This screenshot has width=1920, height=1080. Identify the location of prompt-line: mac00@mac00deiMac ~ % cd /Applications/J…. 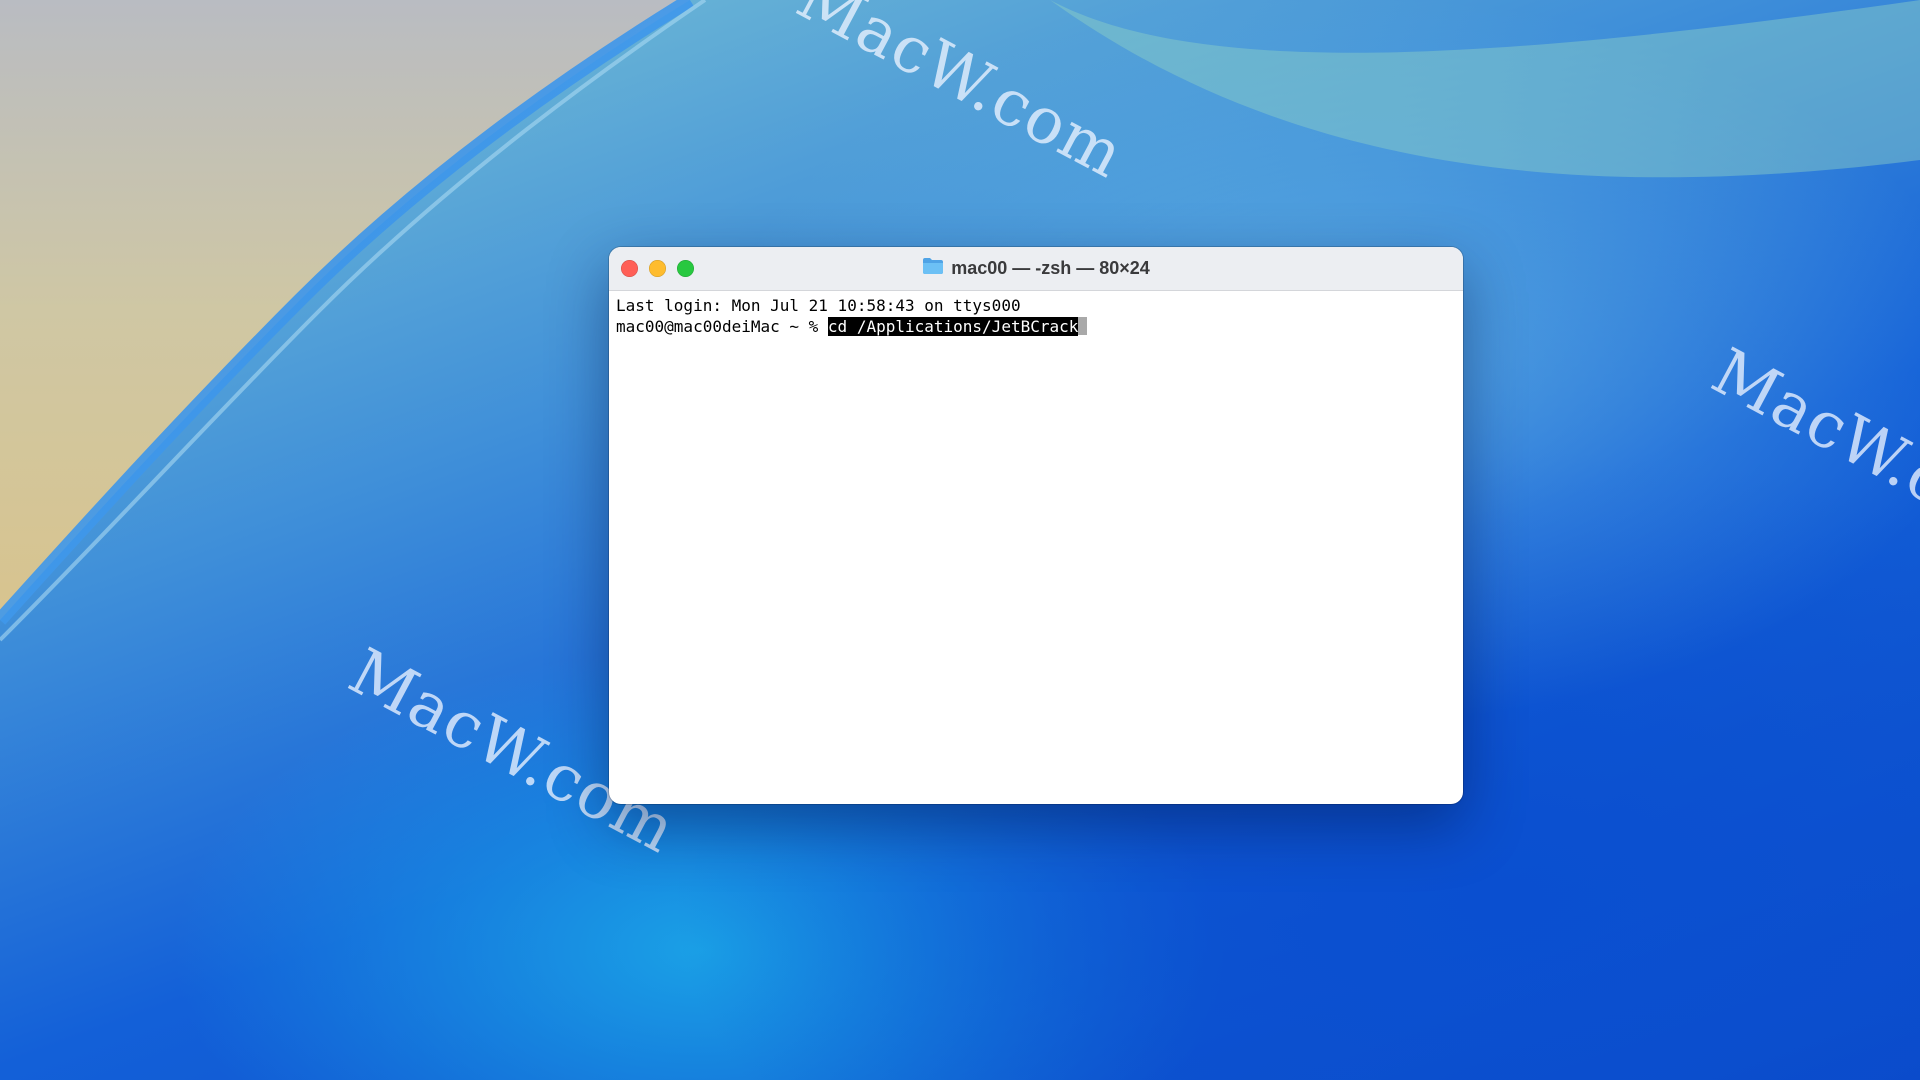
(1036, 326).